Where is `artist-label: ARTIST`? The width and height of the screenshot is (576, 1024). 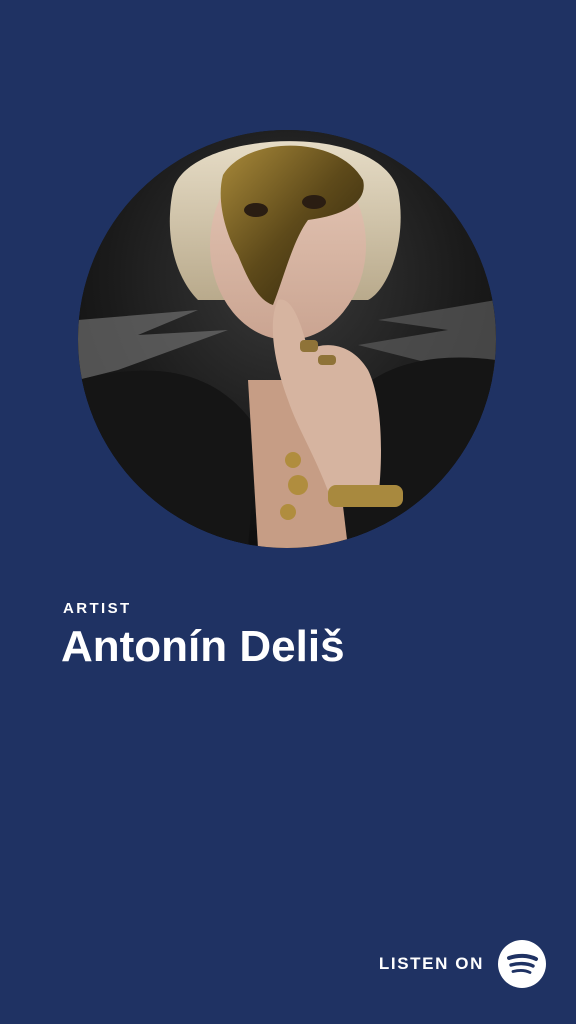 artist-label: ARTIST is located at coordinates (97, 608).